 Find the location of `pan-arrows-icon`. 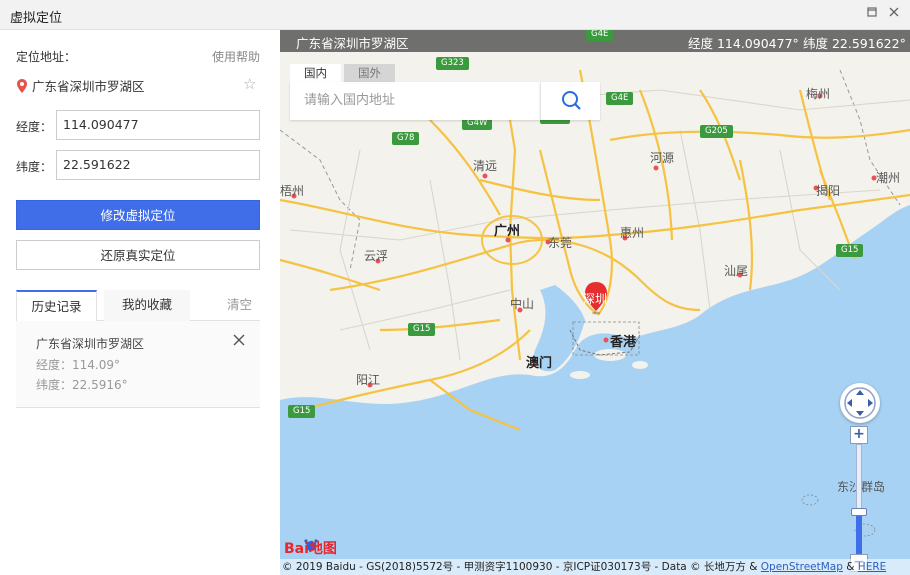

pan-arrows-icon is located at coordinates (860, 403).